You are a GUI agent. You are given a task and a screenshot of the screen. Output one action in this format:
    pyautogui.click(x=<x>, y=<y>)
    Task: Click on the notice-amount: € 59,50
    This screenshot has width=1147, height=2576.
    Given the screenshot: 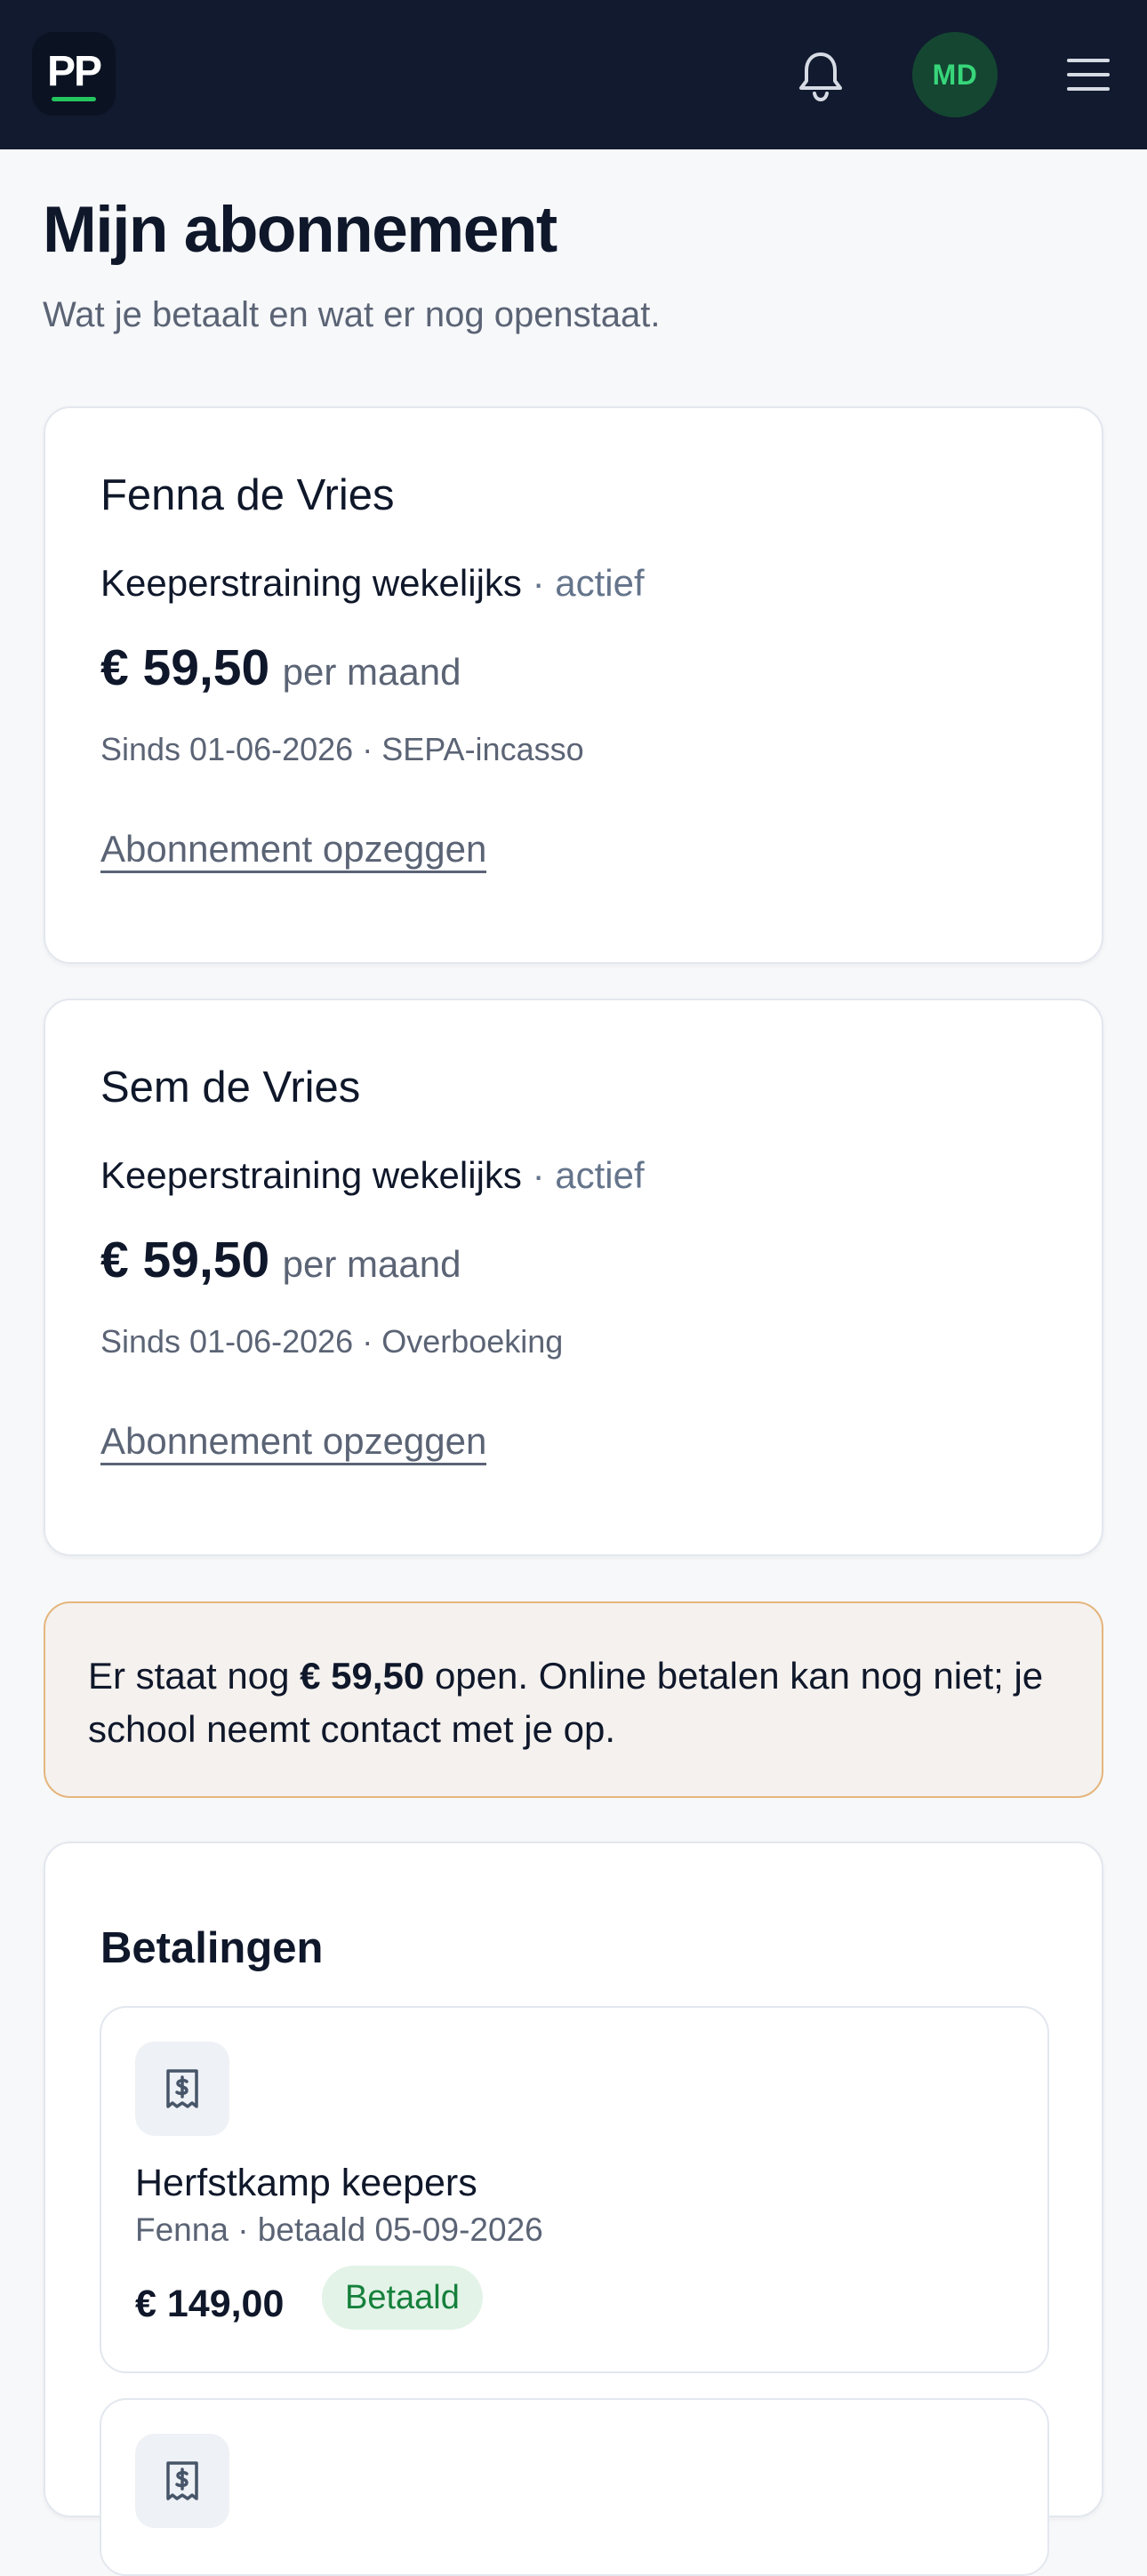 What is the action you would take?
    pyautogui.click(x=362, y=1676)
    